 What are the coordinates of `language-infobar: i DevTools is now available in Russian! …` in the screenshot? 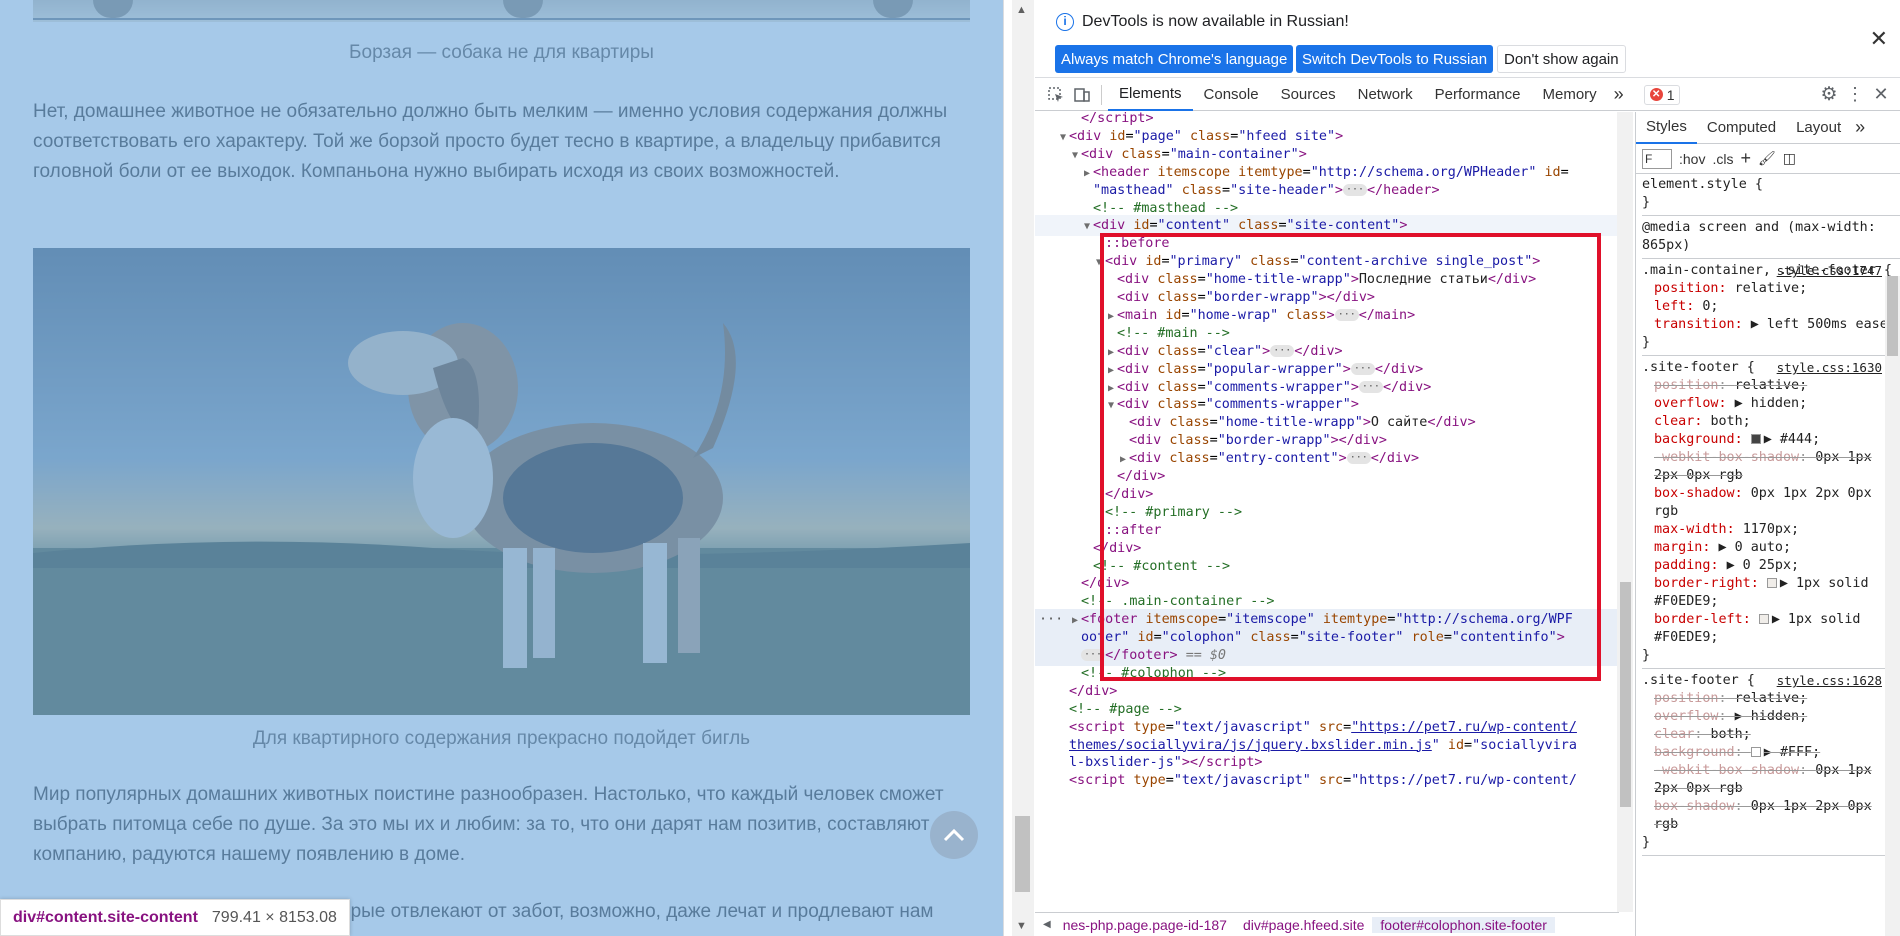 It's located at (1467, 39).